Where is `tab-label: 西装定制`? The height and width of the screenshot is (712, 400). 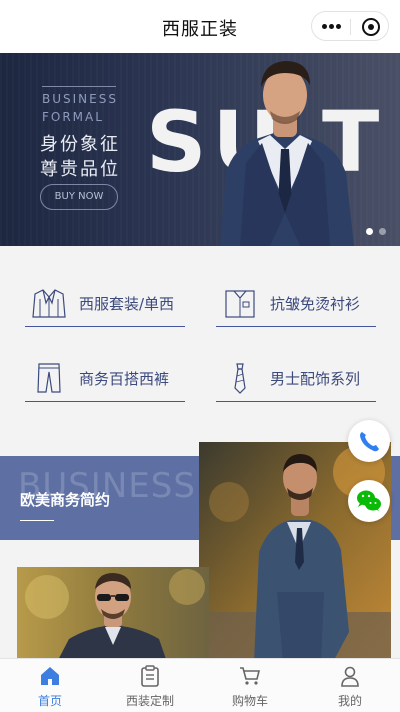 tab-label: 西装定制 is located at coordinates (149, 701).